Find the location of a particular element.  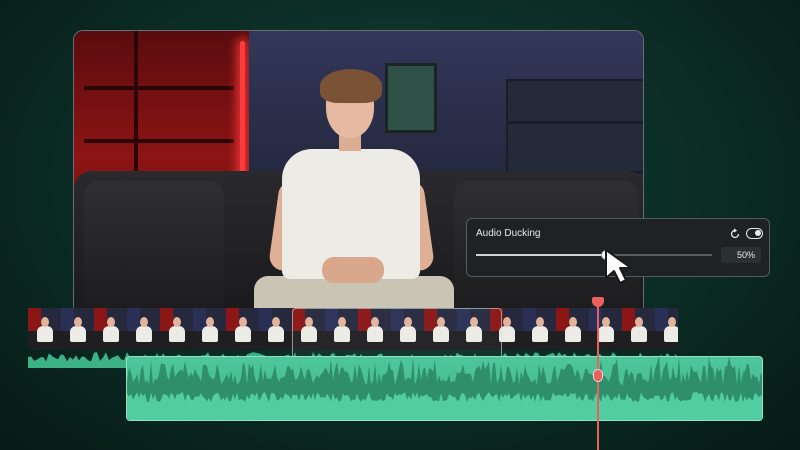

cushion is located at coordinates (154, 247).